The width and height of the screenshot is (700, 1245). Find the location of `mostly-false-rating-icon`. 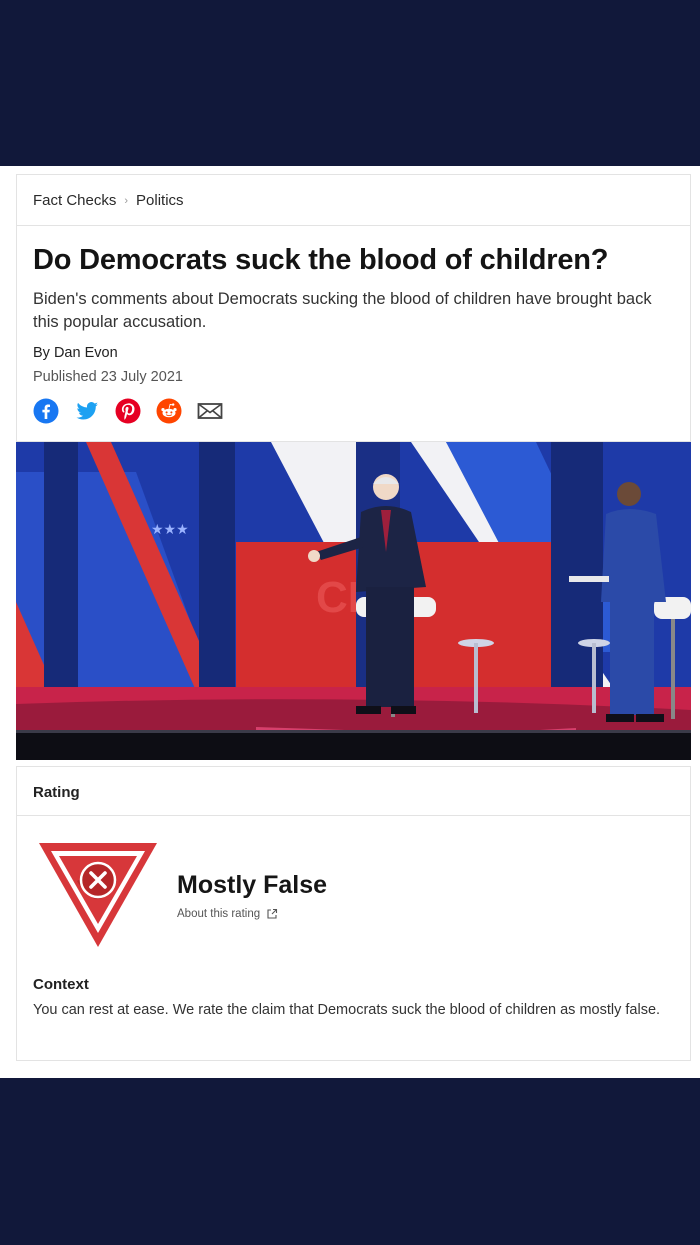

mostly-false-rating-icon is located at coordinates (98, 895).